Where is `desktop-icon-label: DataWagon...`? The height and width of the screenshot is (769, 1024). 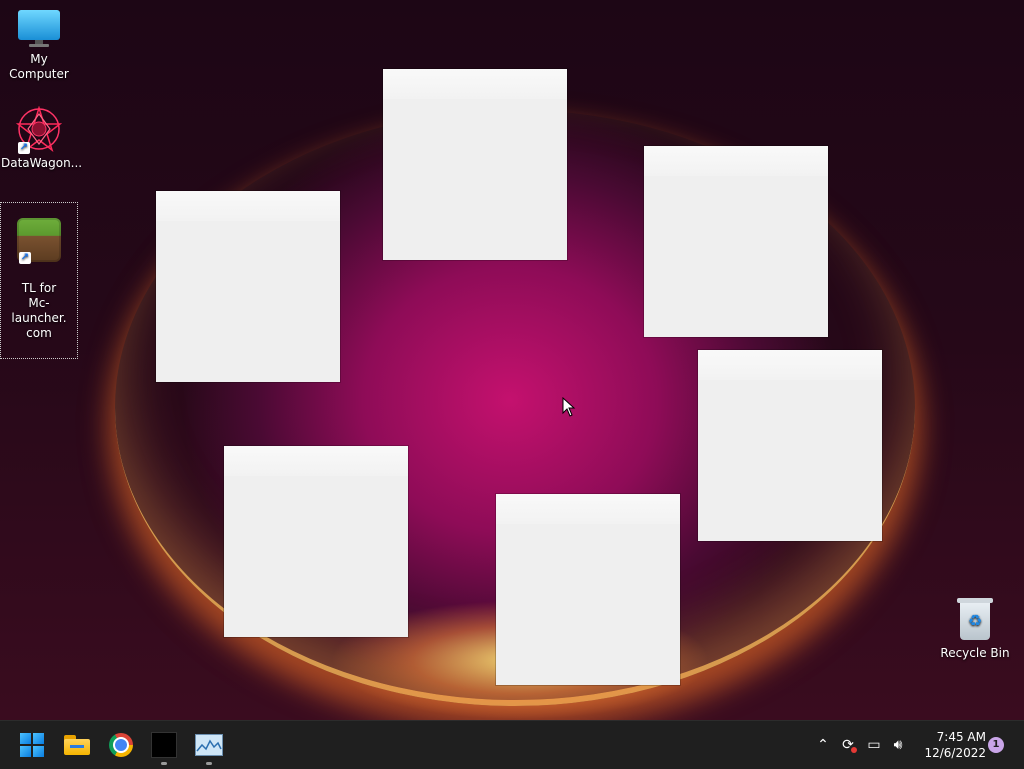
desktop-icon-label: DataWagon... is located at coordinates (42, 163).